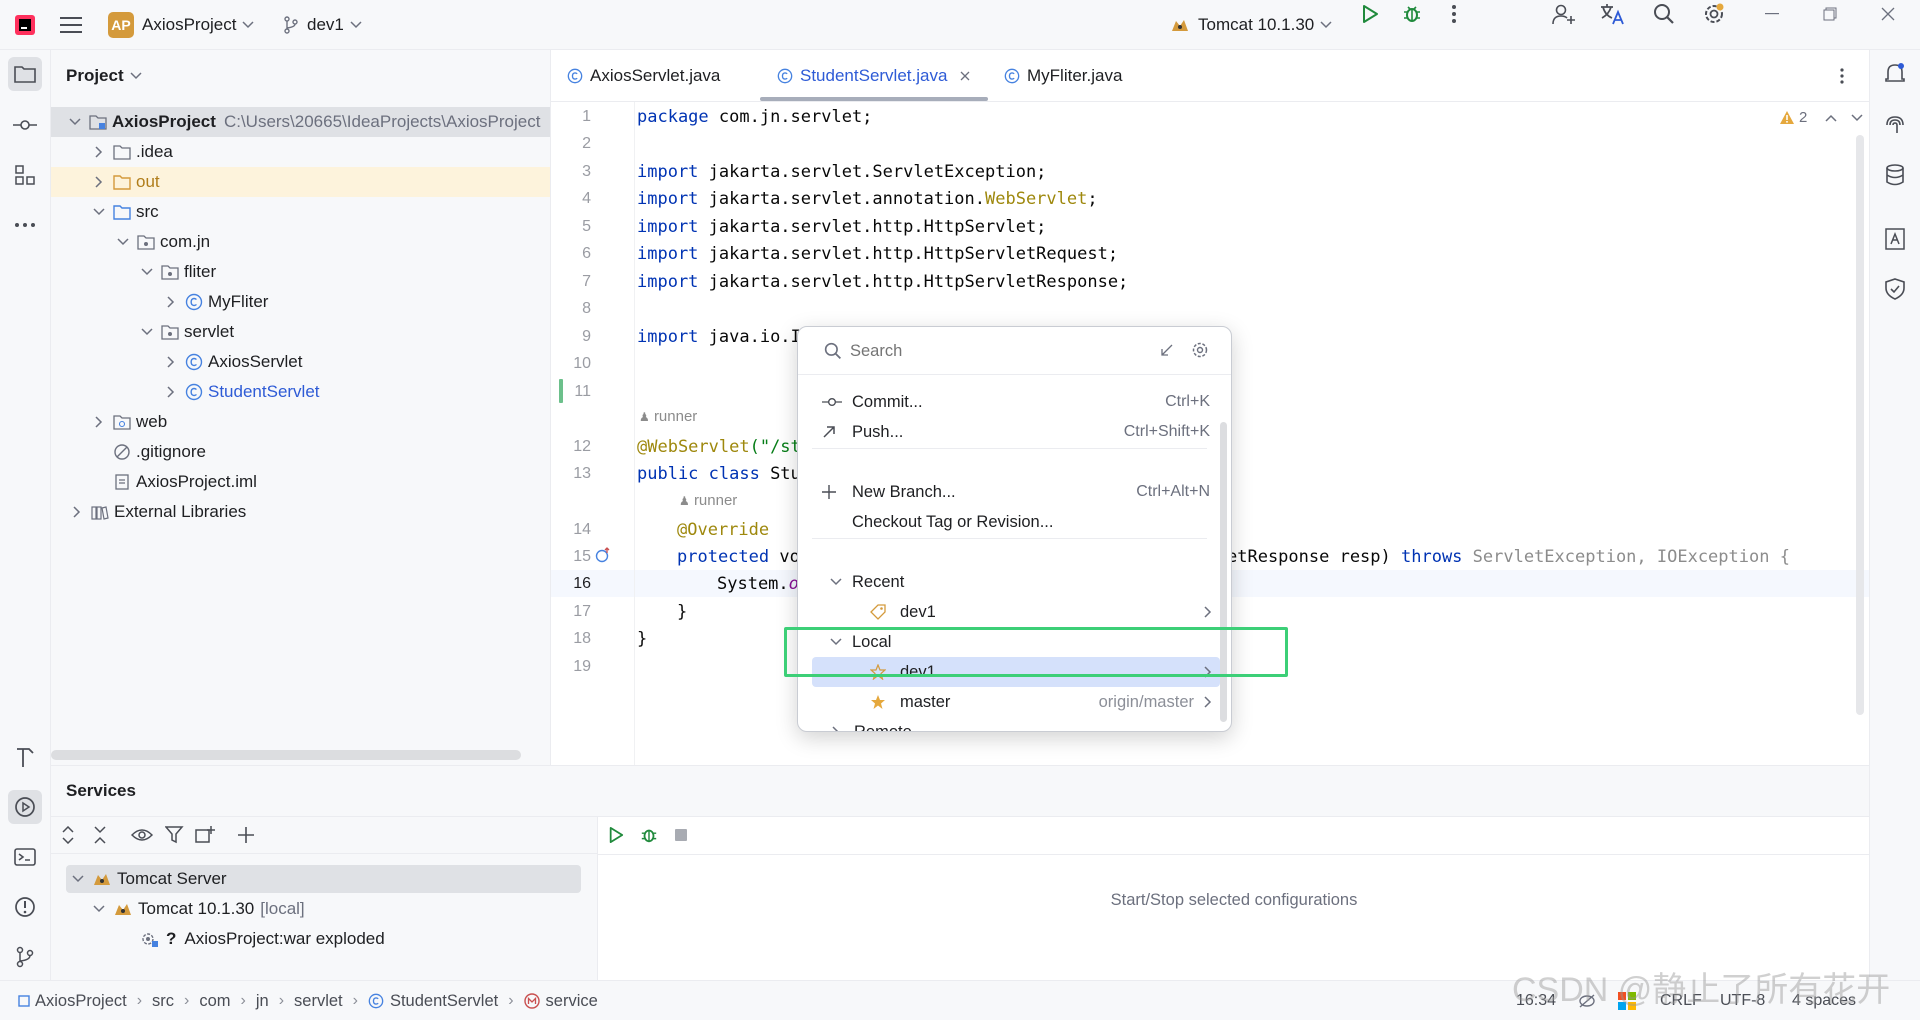 Image resolution: width=1920 pixels, height=1020 pixels. Describe the element at coordinates (300, 272) in the screenshot. I see `tree-item-fliter: fliter` at that location.